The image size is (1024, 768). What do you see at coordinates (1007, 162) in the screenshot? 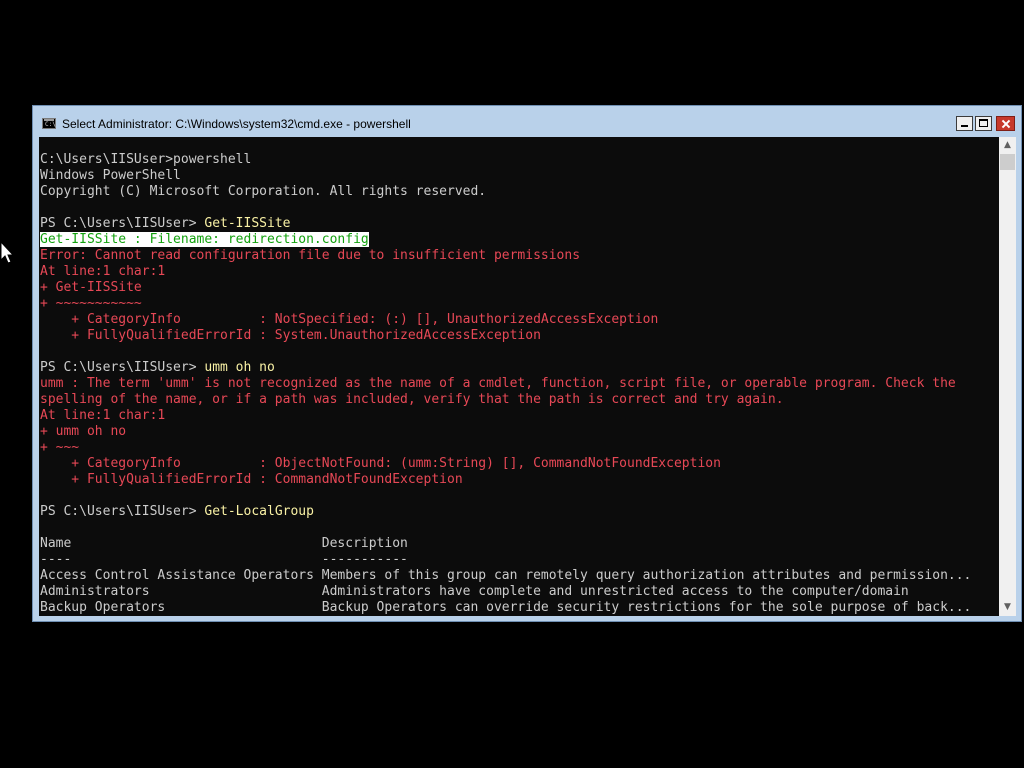
I see `scrollbar-thumb` at bounding box center [1007, 162].